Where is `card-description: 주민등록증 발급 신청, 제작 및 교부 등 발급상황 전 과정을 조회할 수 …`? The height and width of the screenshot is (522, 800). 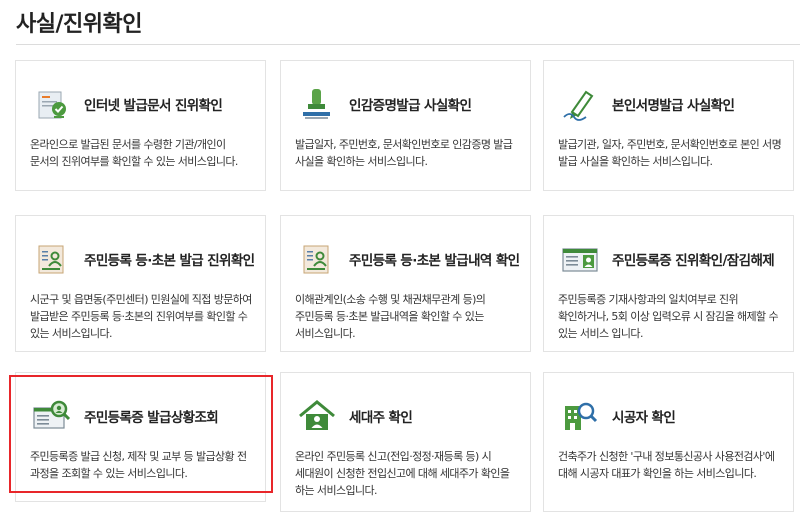 card-description: 주민등록증 발급 신청, 제작 및 교부 등 발급상황 전 과정을 조회할 수 … is located at coordinates (138, 465).